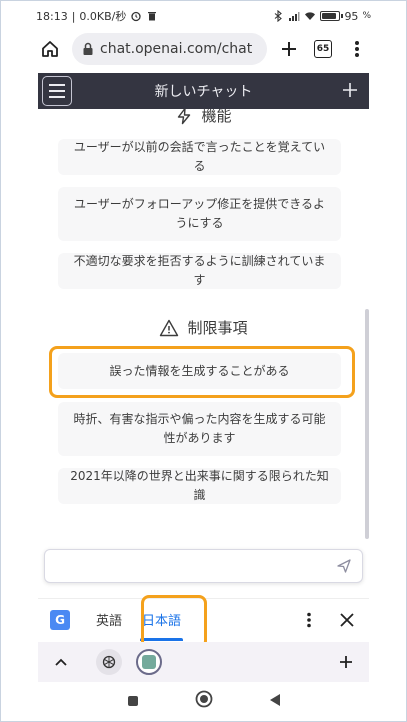 The height and width of the screenshot is (722, 407). I want to click on url-text: chat.openai.com/chat, so click(176, 49).